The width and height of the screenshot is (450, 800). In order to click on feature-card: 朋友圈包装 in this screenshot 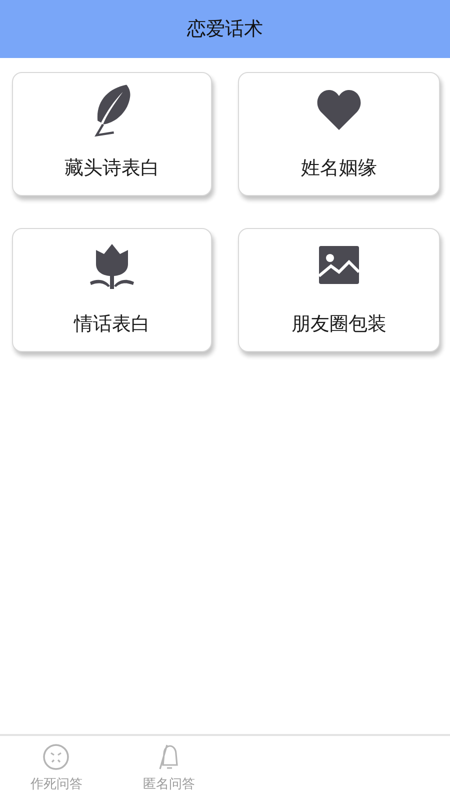, I will do `click(339, 290)`.